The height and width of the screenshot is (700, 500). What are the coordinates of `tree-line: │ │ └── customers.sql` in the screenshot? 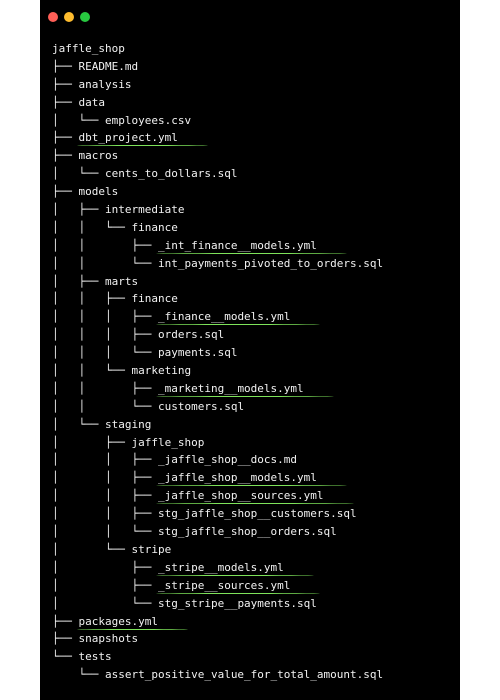 It's located at (252, 407).